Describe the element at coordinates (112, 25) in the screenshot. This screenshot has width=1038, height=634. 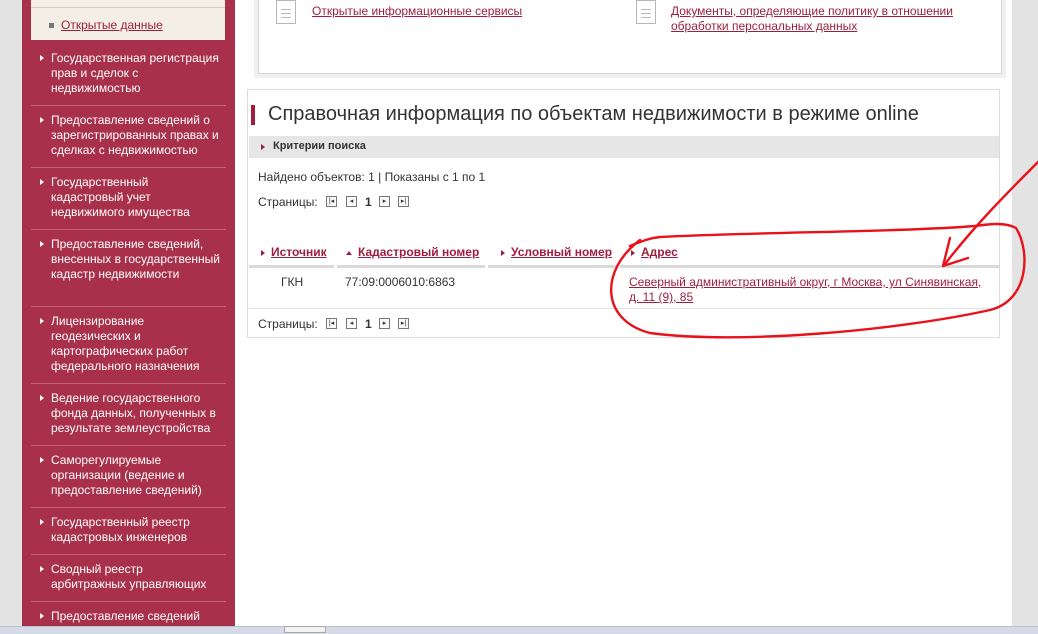
I see `open-data-link: Открытые данные` at that location.